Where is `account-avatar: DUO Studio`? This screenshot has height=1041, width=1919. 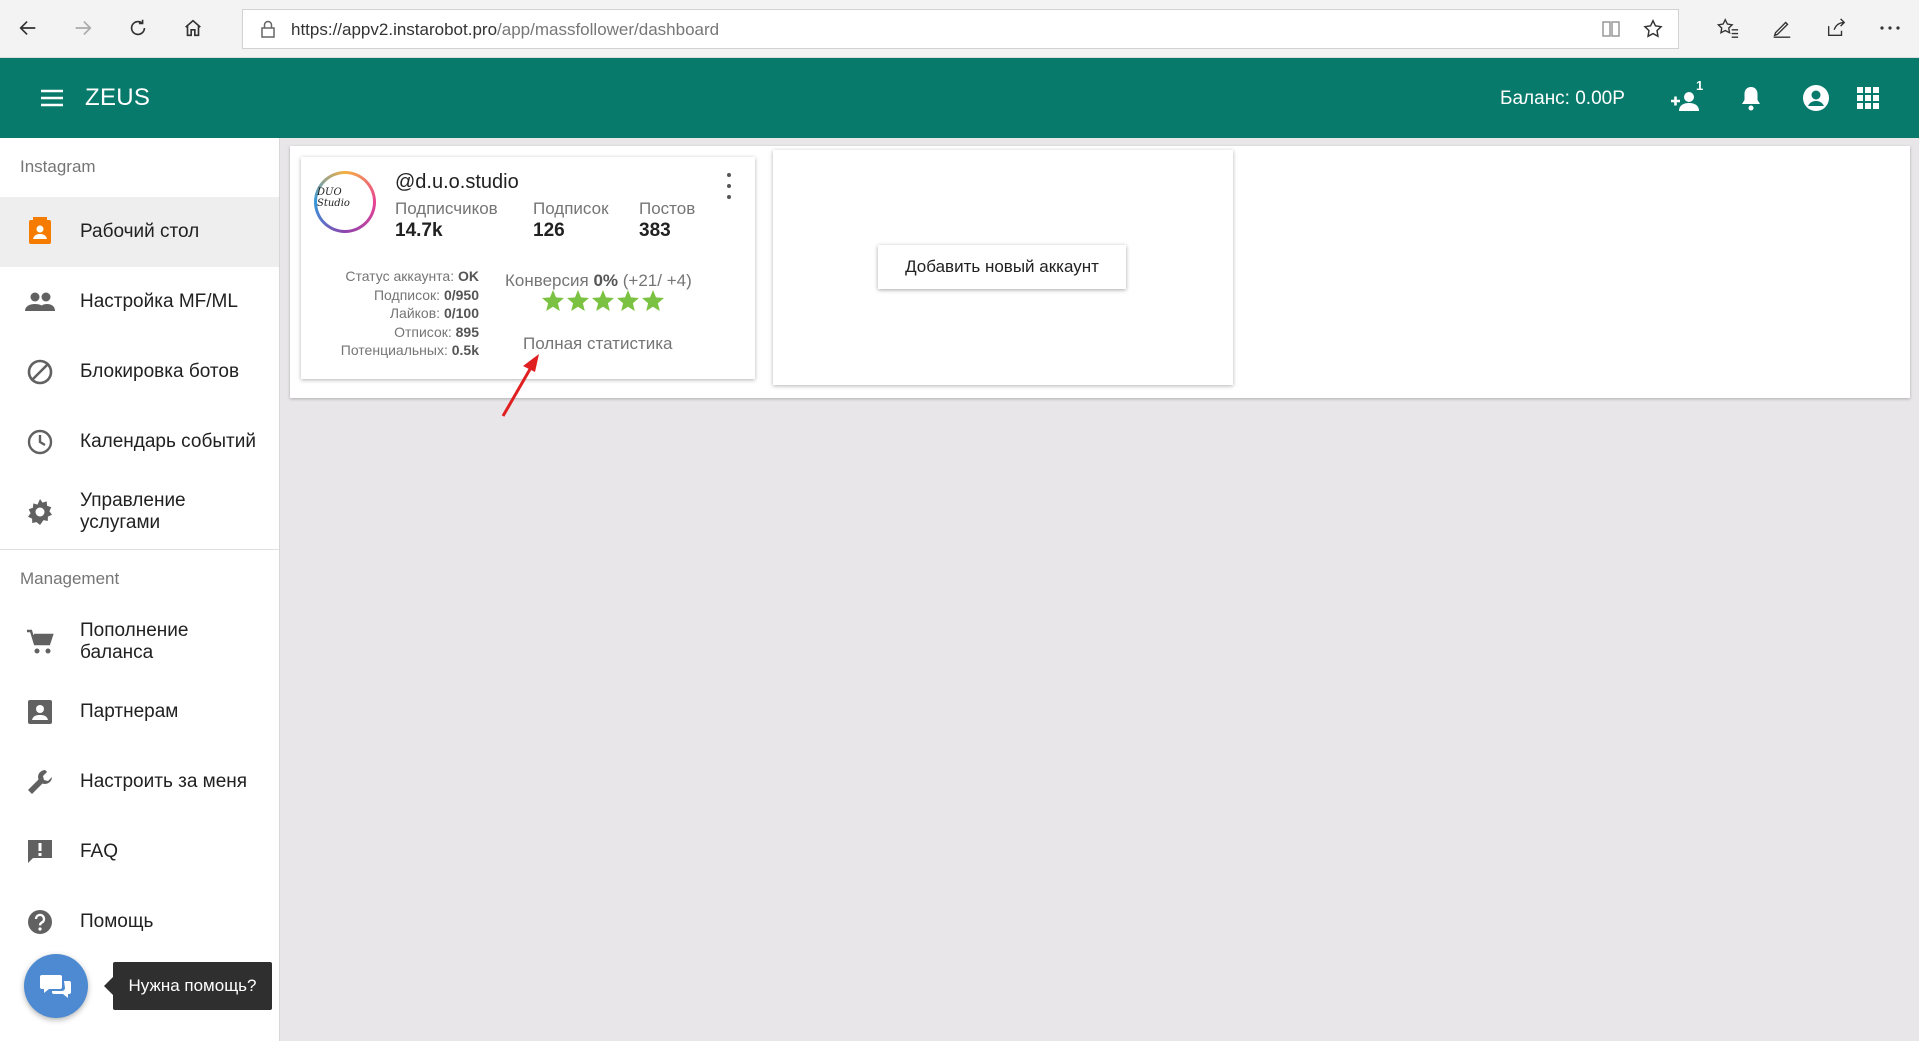 account-avatar: DUO Studio is located at coordinates (345, 202).